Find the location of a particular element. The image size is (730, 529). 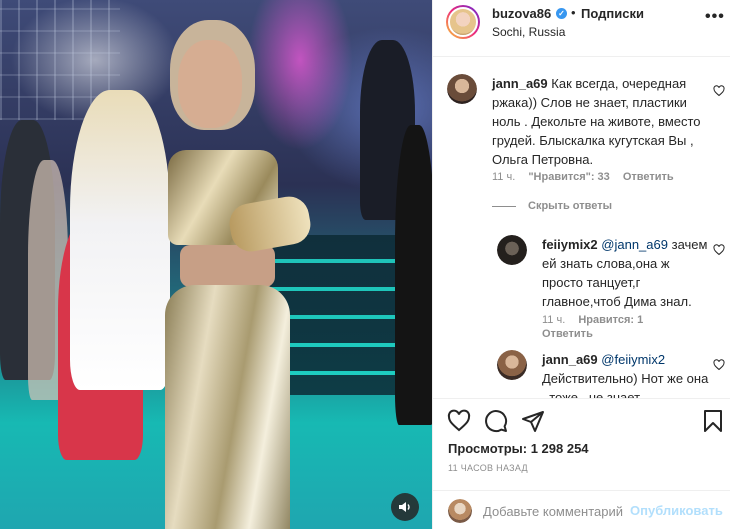

publish-button: Опубликовать is located at coordinates (676, 510).